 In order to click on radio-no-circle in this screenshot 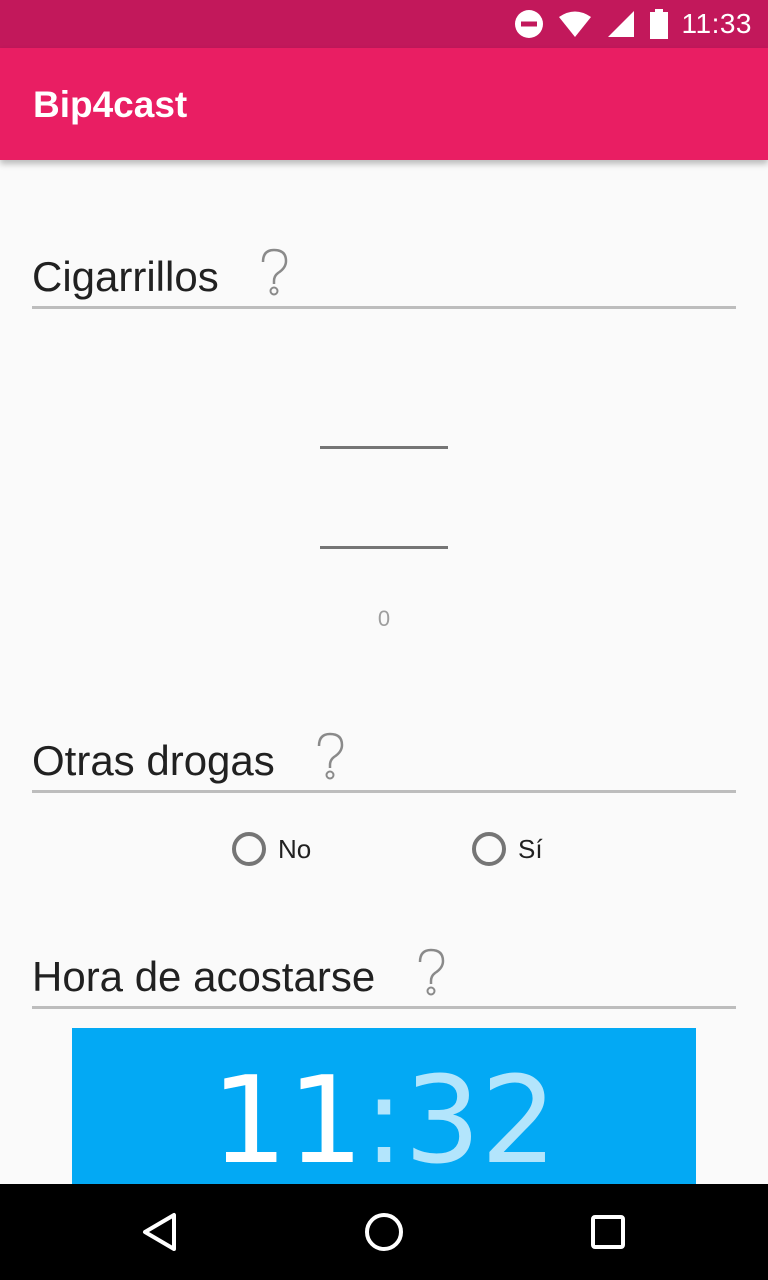, I will do `click(249, 849)`.